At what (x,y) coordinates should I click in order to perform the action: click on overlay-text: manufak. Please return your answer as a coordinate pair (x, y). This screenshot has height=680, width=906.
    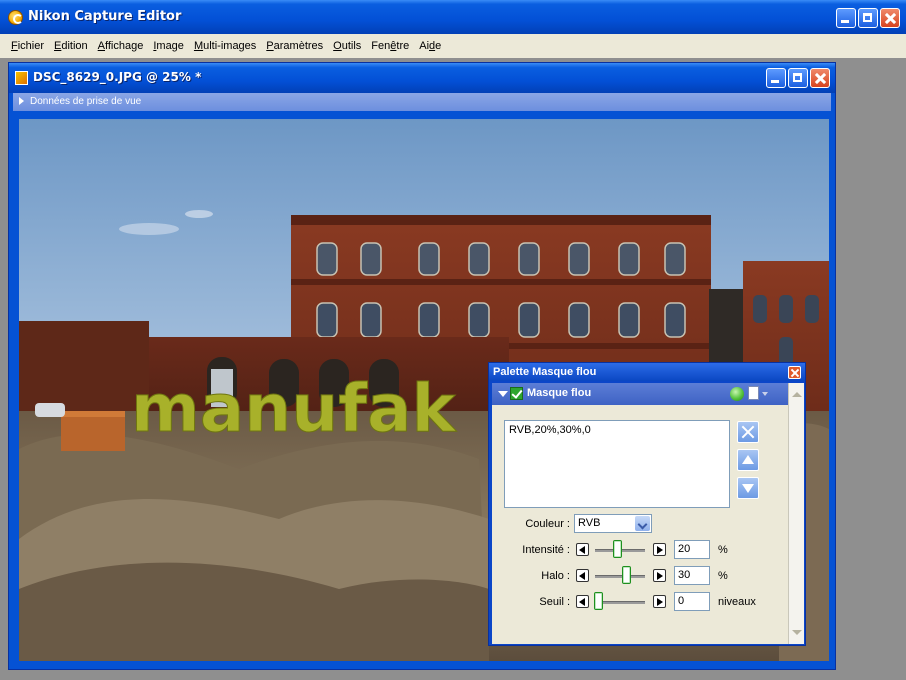
    Looking at the image, I should click on (294, 408).